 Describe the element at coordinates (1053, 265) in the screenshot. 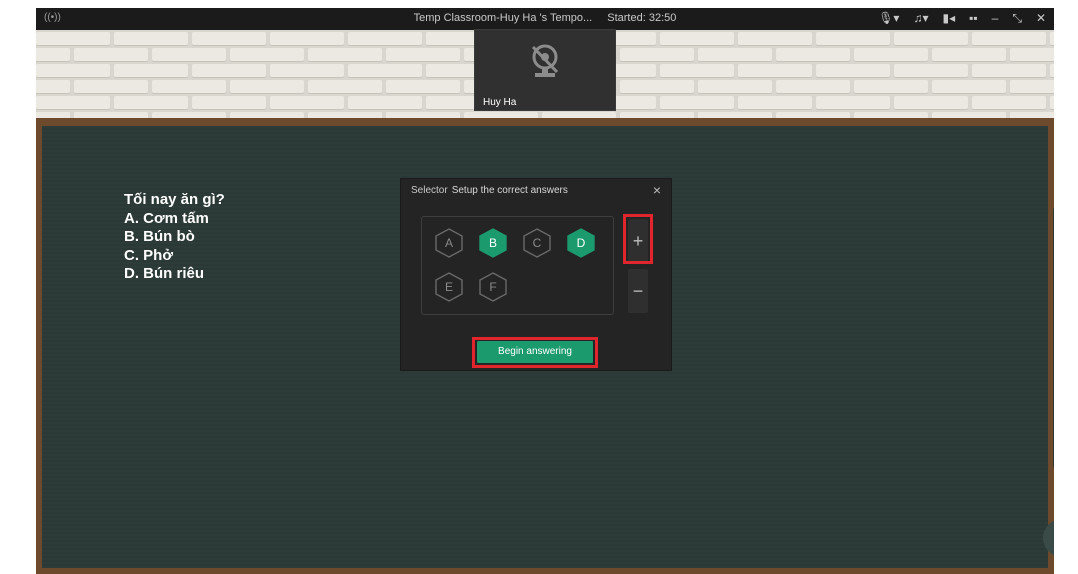

I see `pen-icon: ✎` at that location.